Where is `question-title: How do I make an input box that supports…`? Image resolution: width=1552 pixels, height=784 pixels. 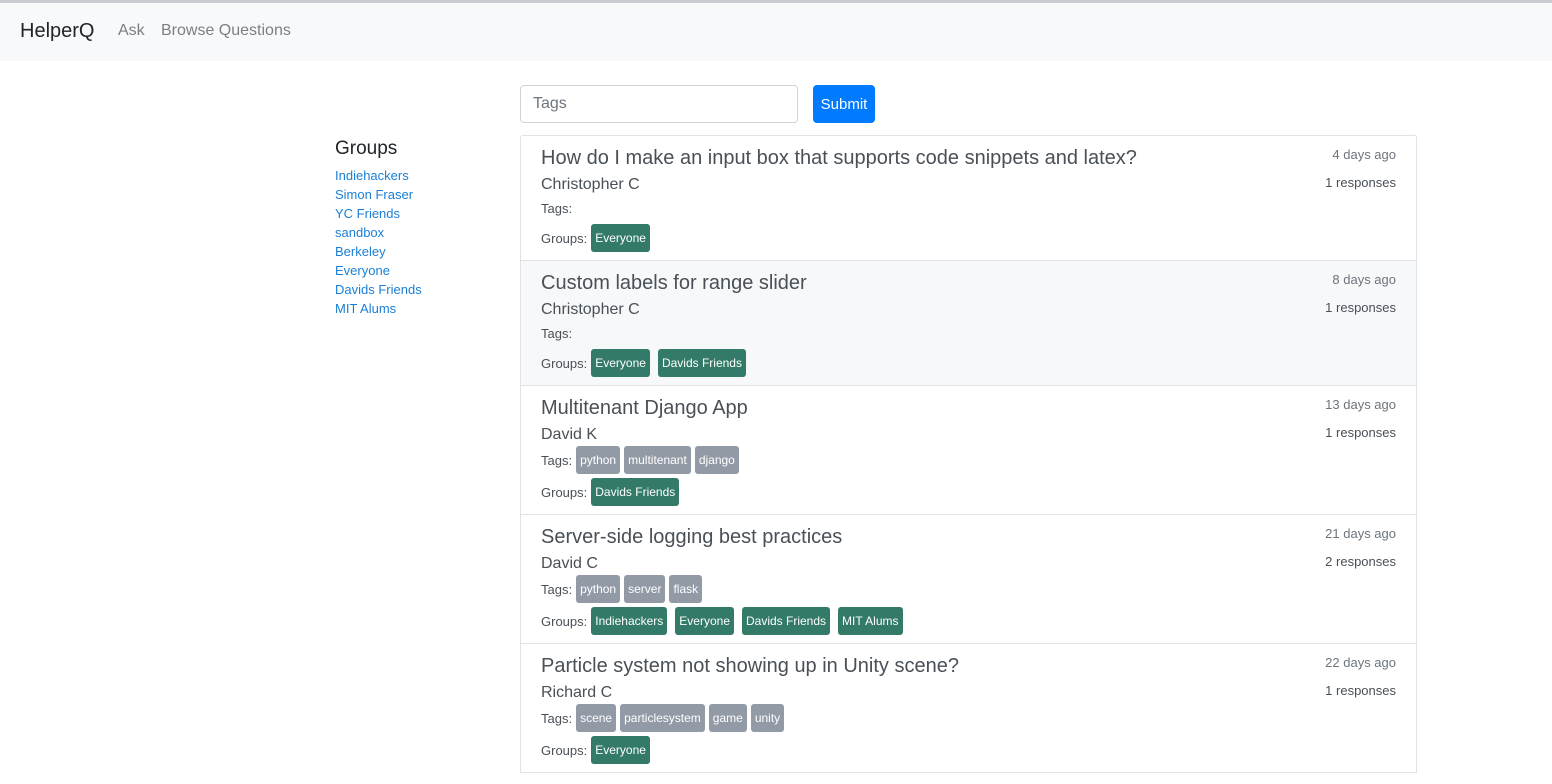
question-title: How do I make an input box that supports… is located at coordinates (839, 158).